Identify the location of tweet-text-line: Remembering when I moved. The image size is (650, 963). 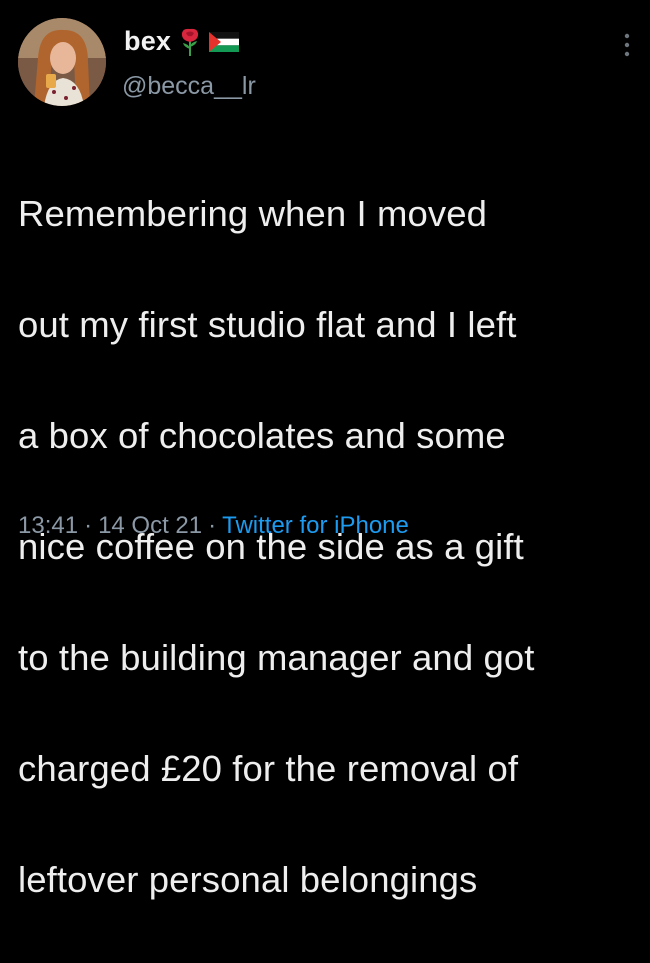
(253, 213).